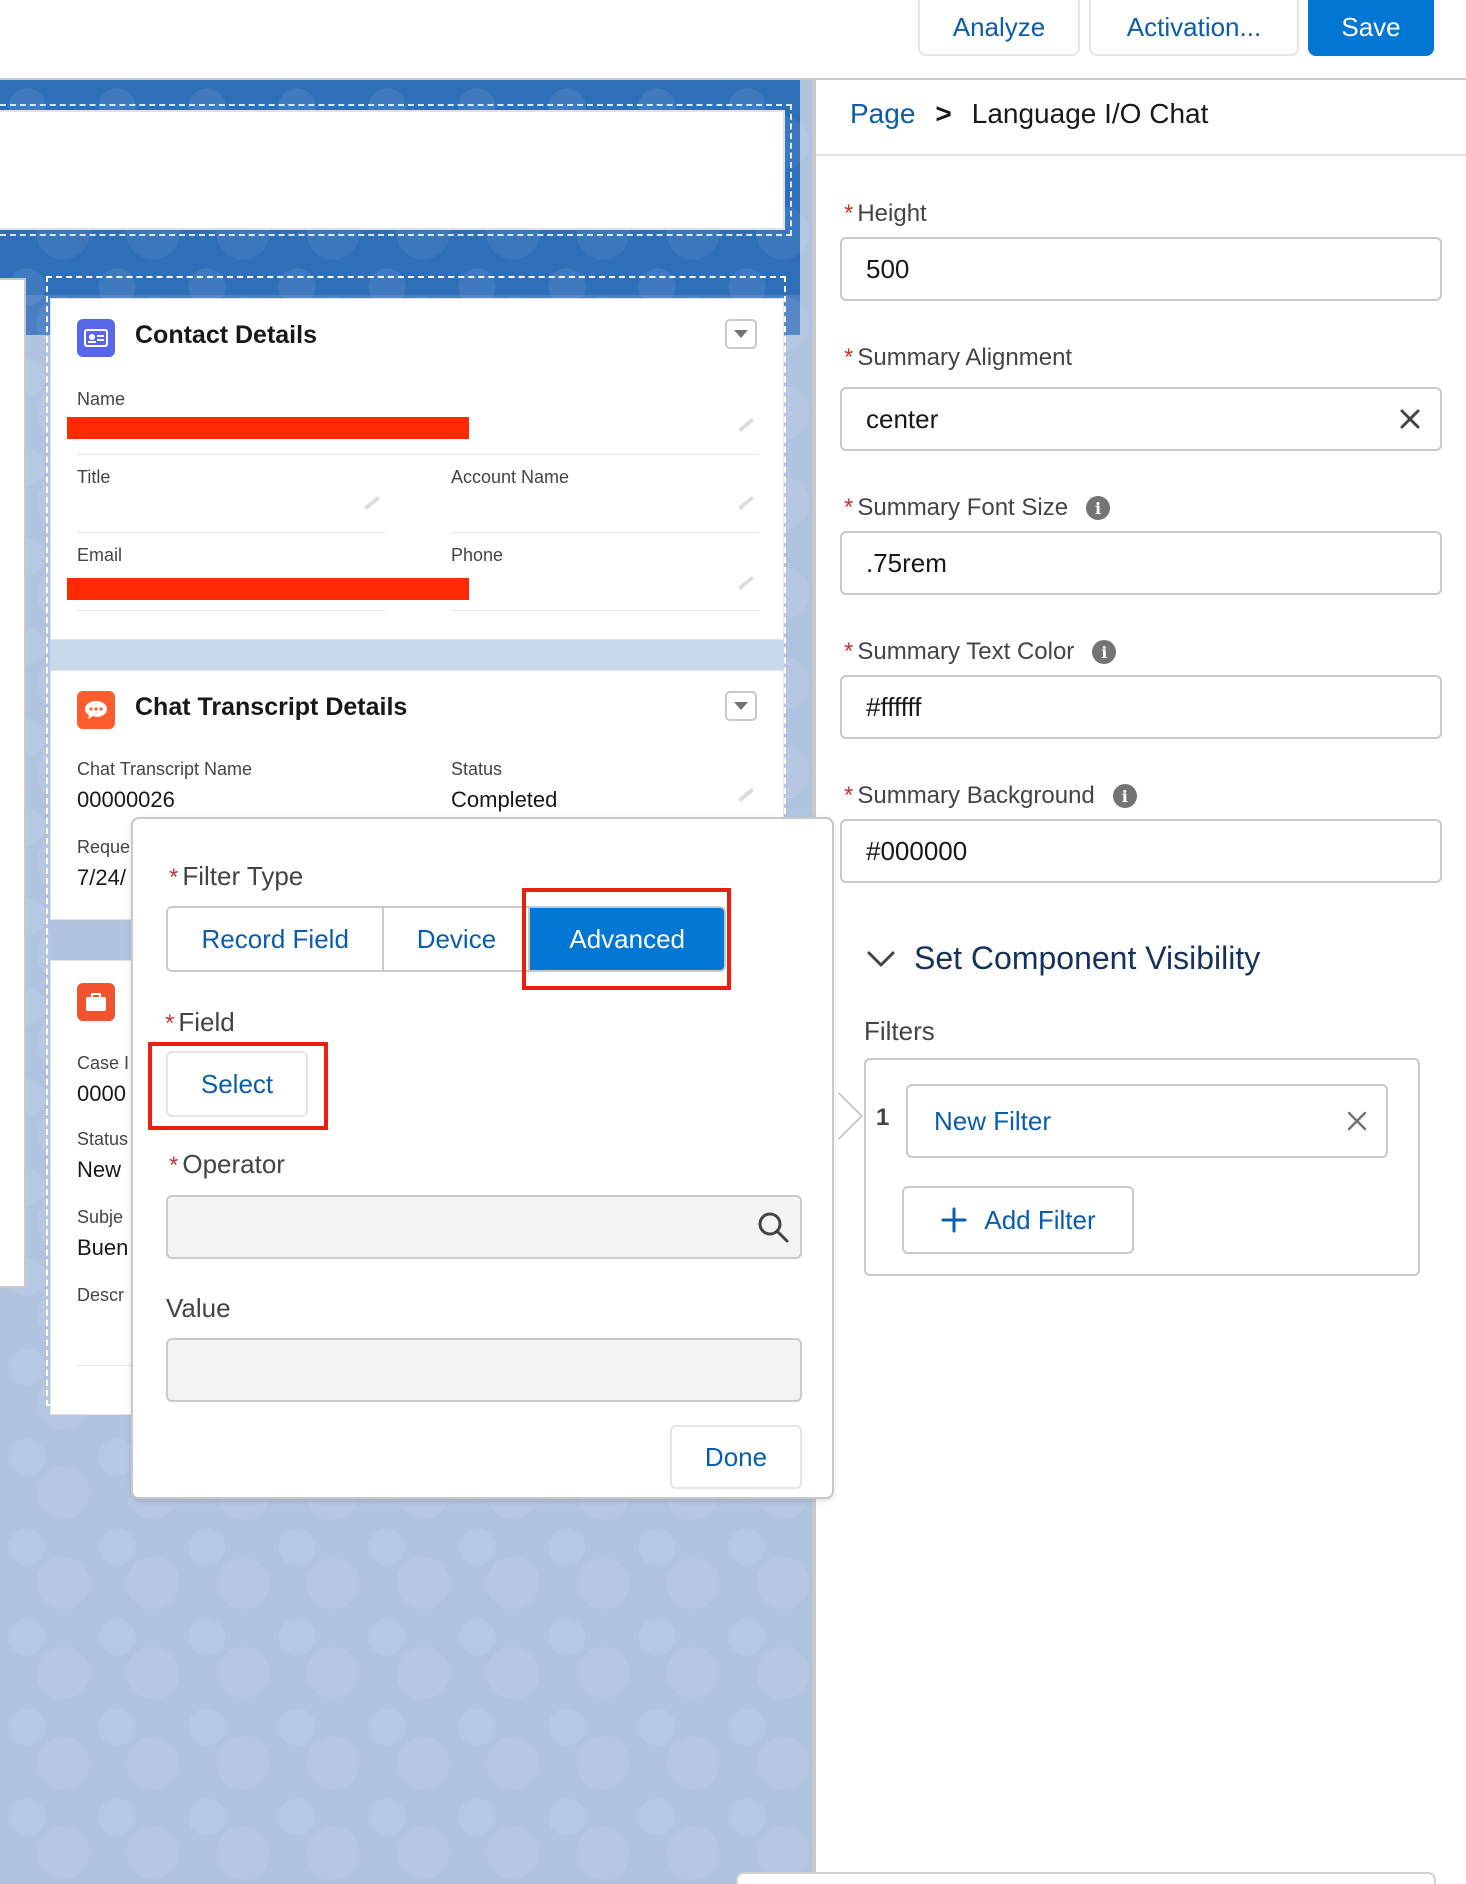 Image resolution: width=1466 pixels, height=1884 pixels. I want to click on filter-index: 1, so click(883, 1117).